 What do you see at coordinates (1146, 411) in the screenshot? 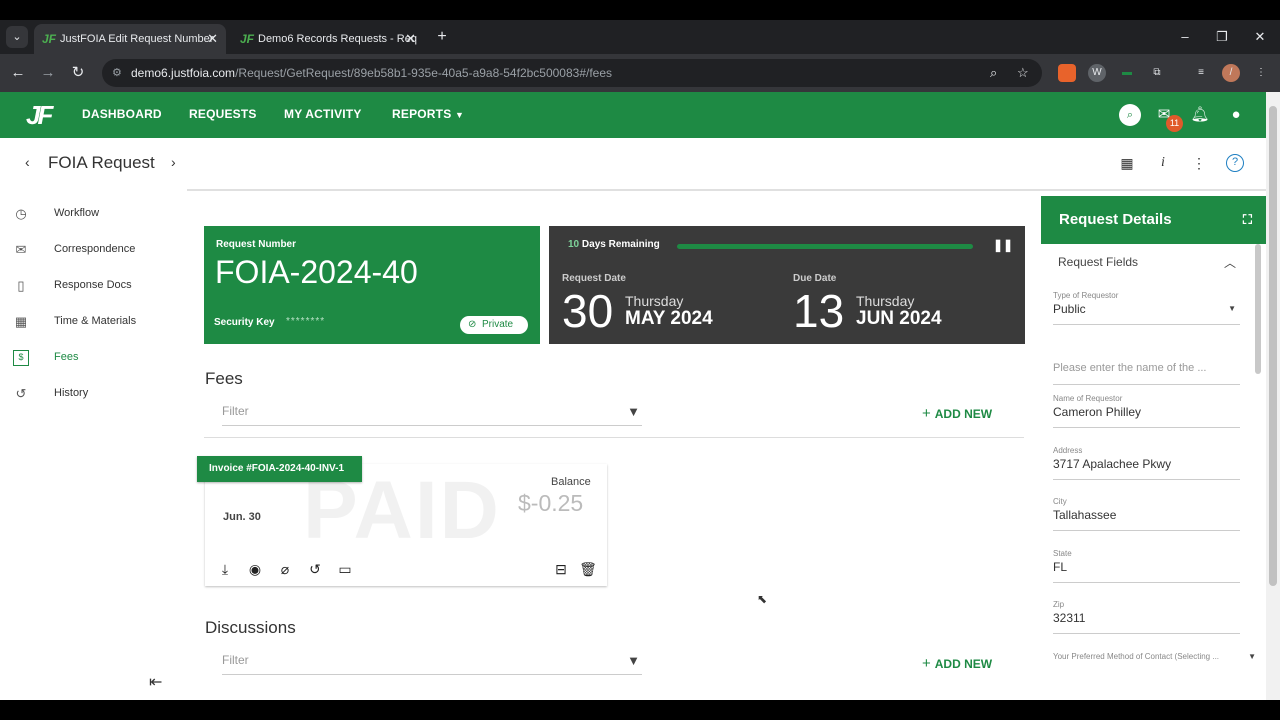
I see `name-of-requestor-field: Name of Requestor Cameron Philley` at bounding box center [1146, 411].